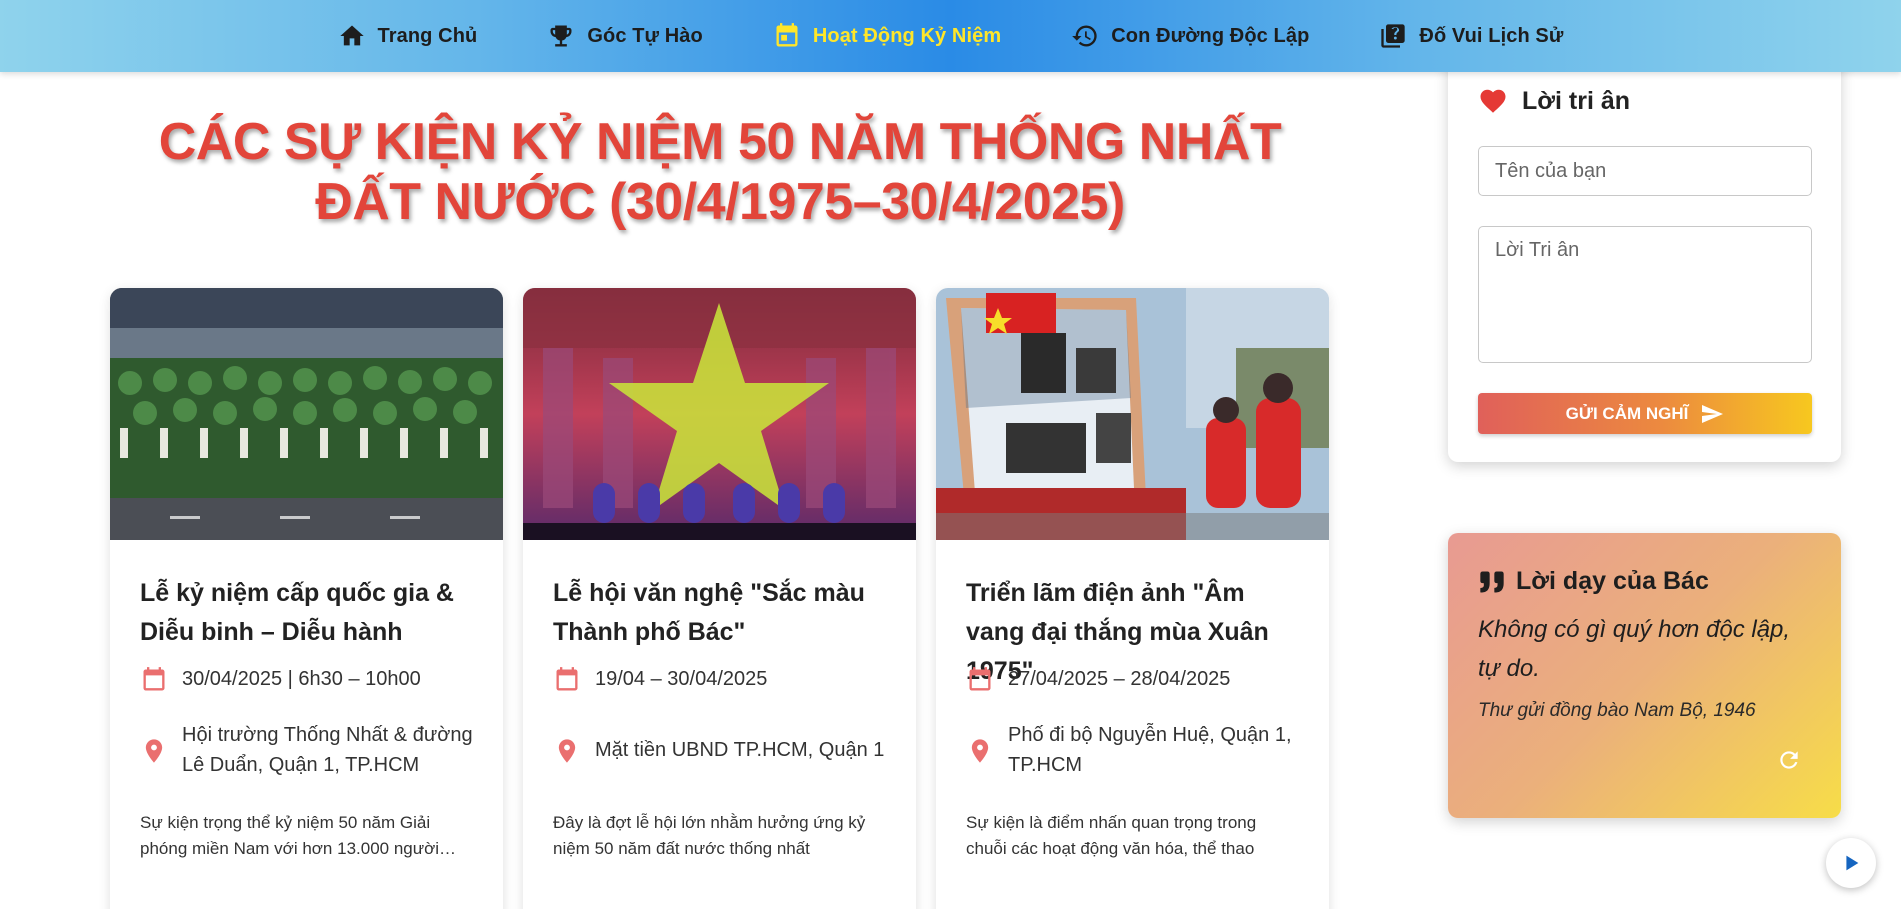  Describe the element at coordinates (1645, 171) in the screenshot. I see `name-input` at that location.